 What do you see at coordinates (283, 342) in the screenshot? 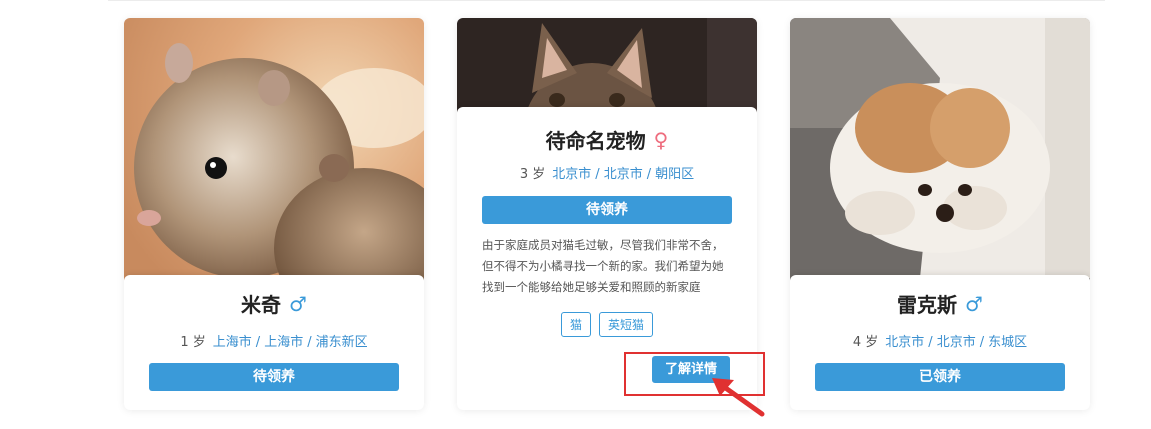
I see `location-city: 上海市` at bounding box center [283, 342].